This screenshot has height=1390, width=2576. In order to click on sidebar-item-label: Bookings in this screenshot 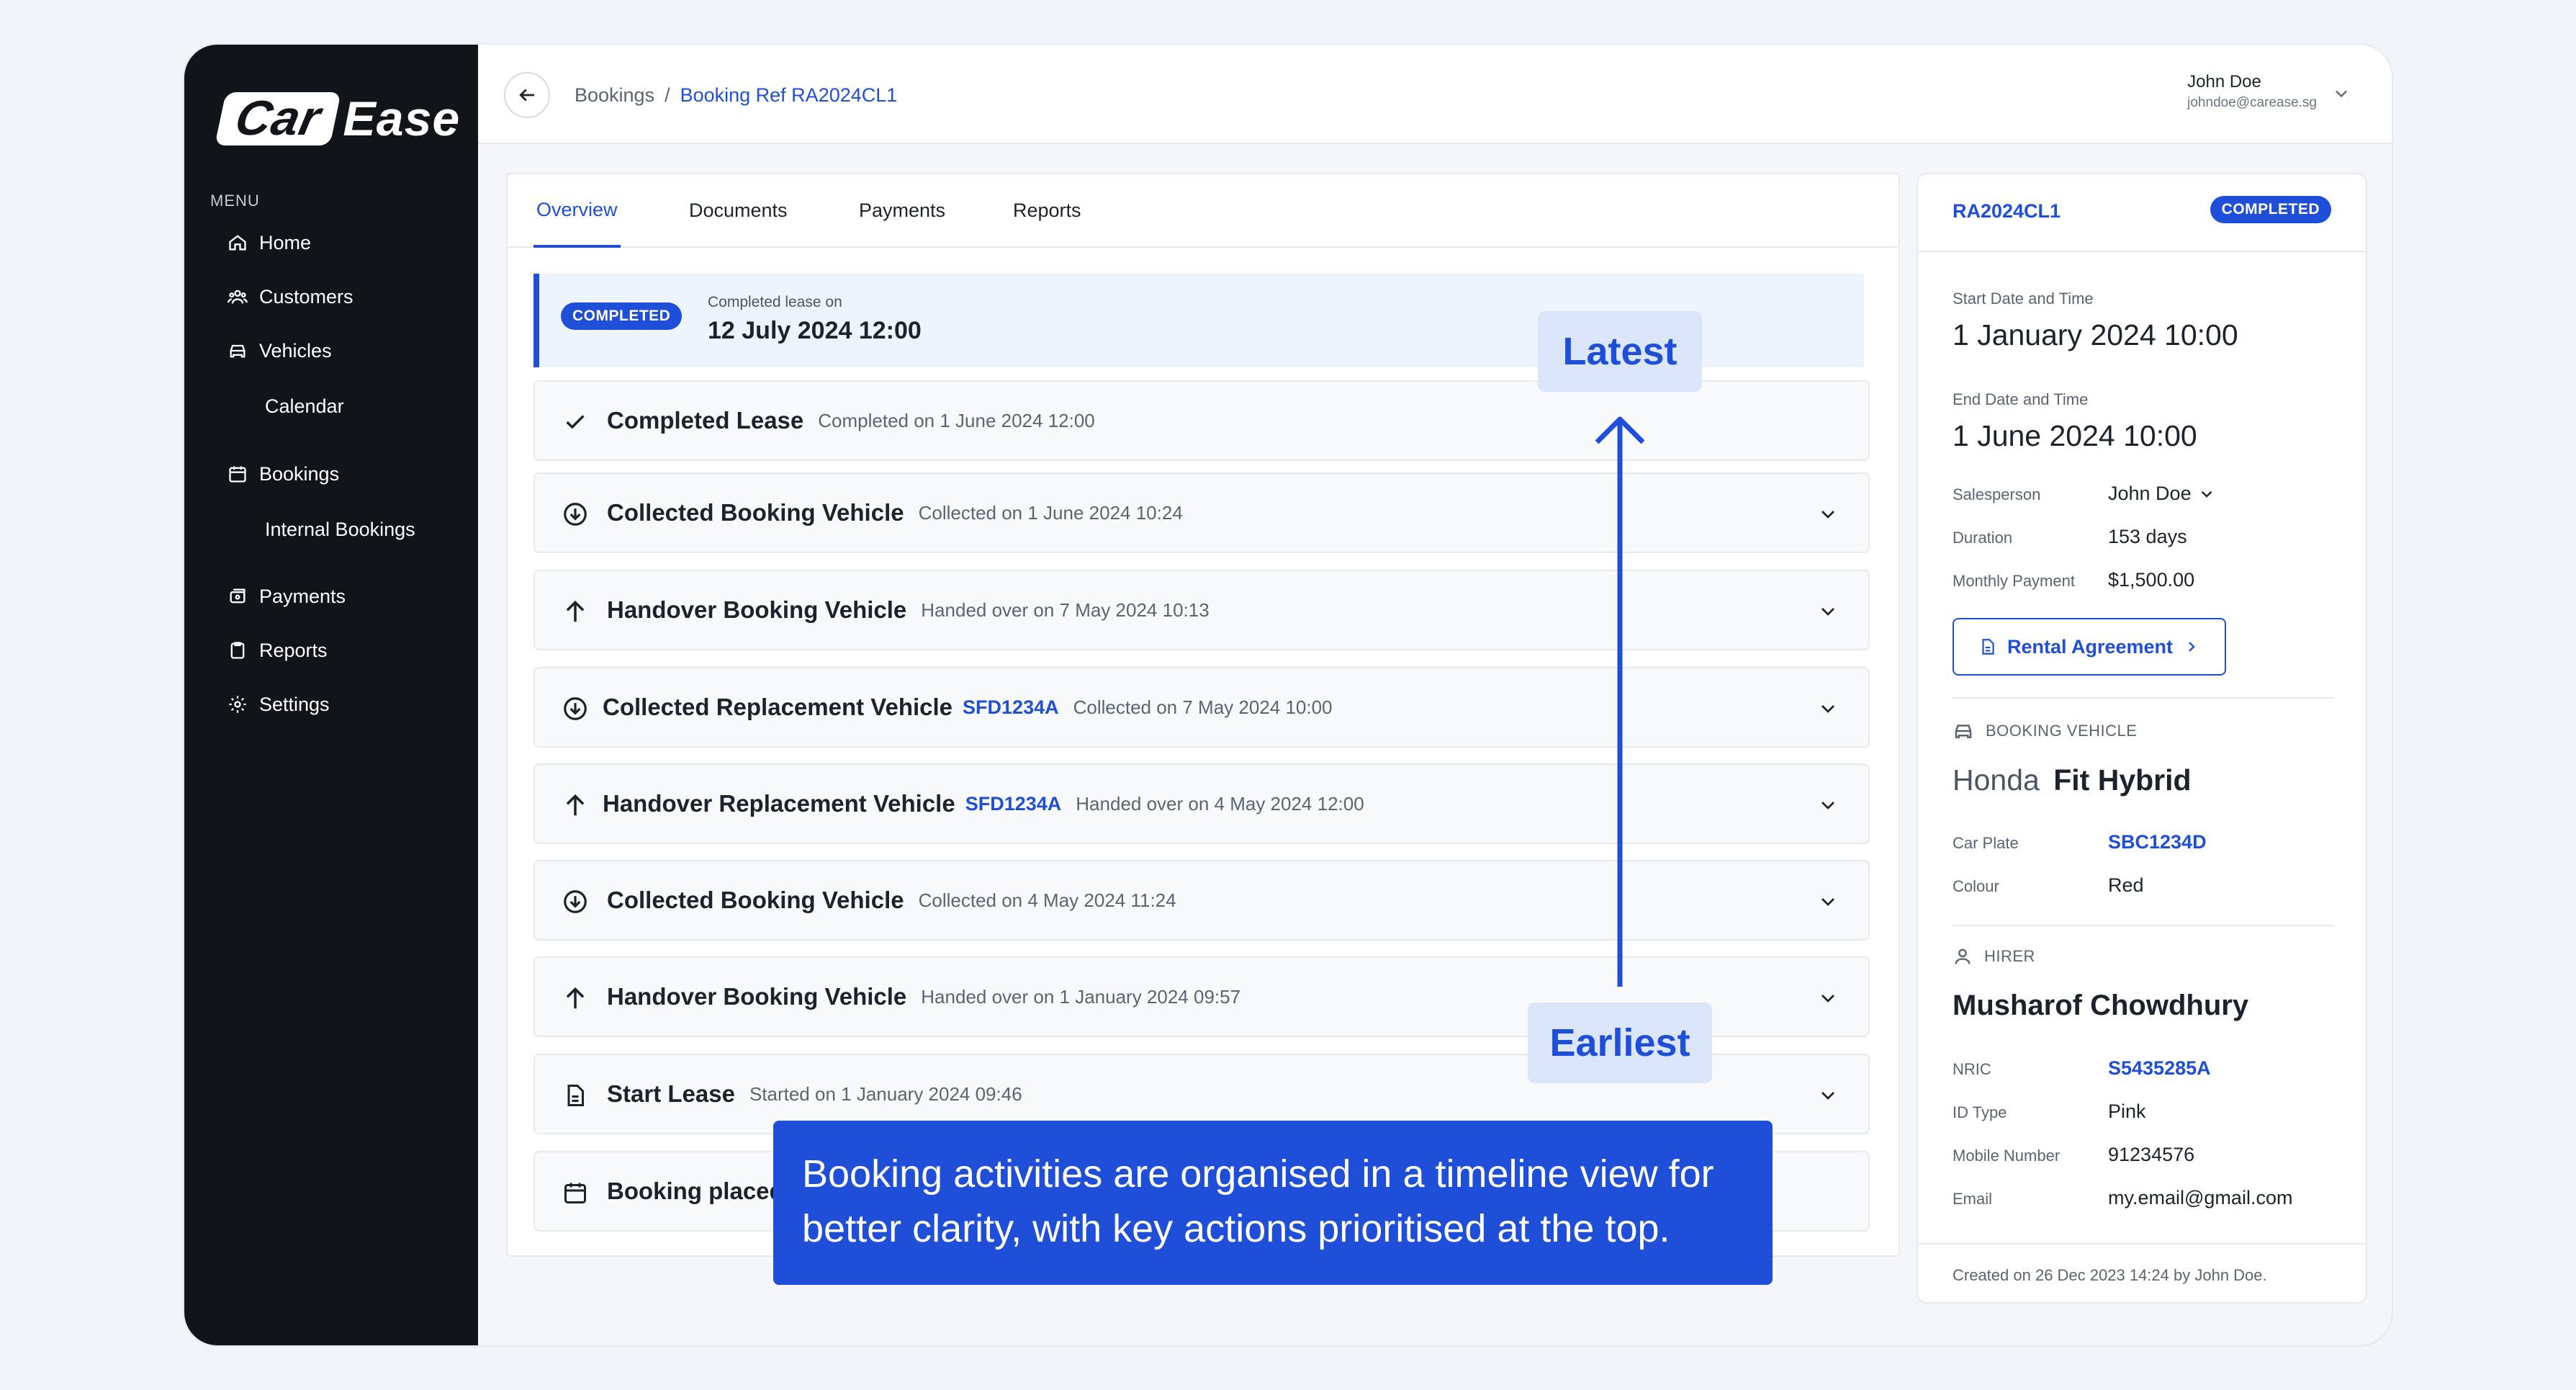, I will do `click(299, 474)`.